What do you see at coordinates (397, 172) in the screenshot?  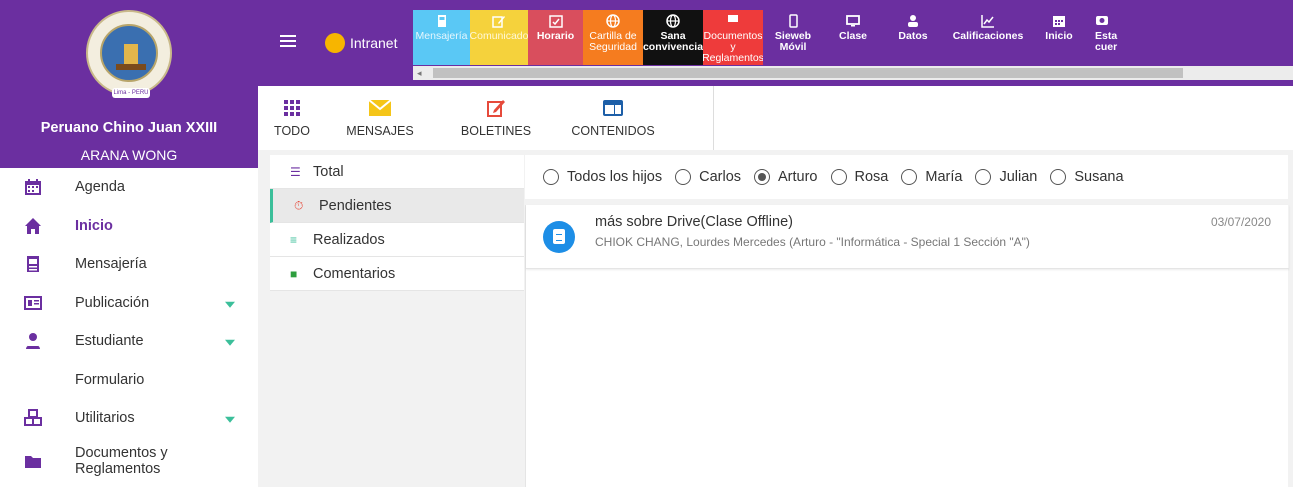 I see `status-total: ☰ Total` at bounding box center [397, 172].